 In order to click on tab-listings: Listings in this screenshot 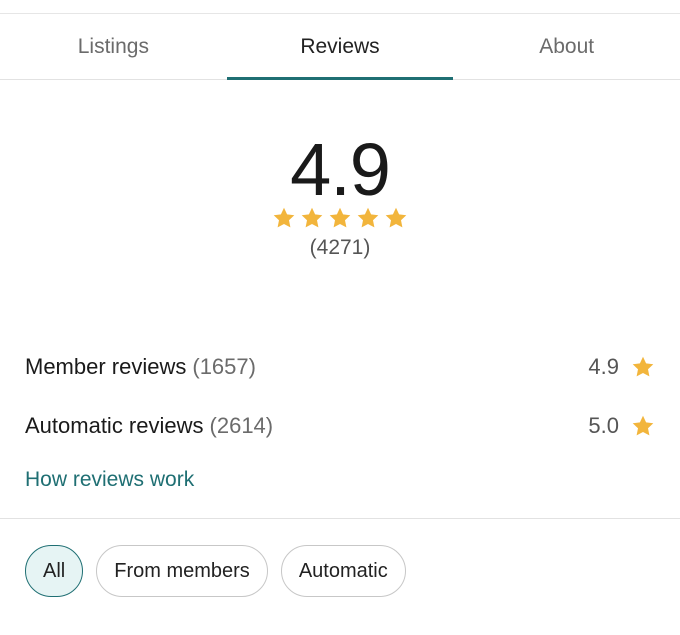, I will do `click(113, 46)`.